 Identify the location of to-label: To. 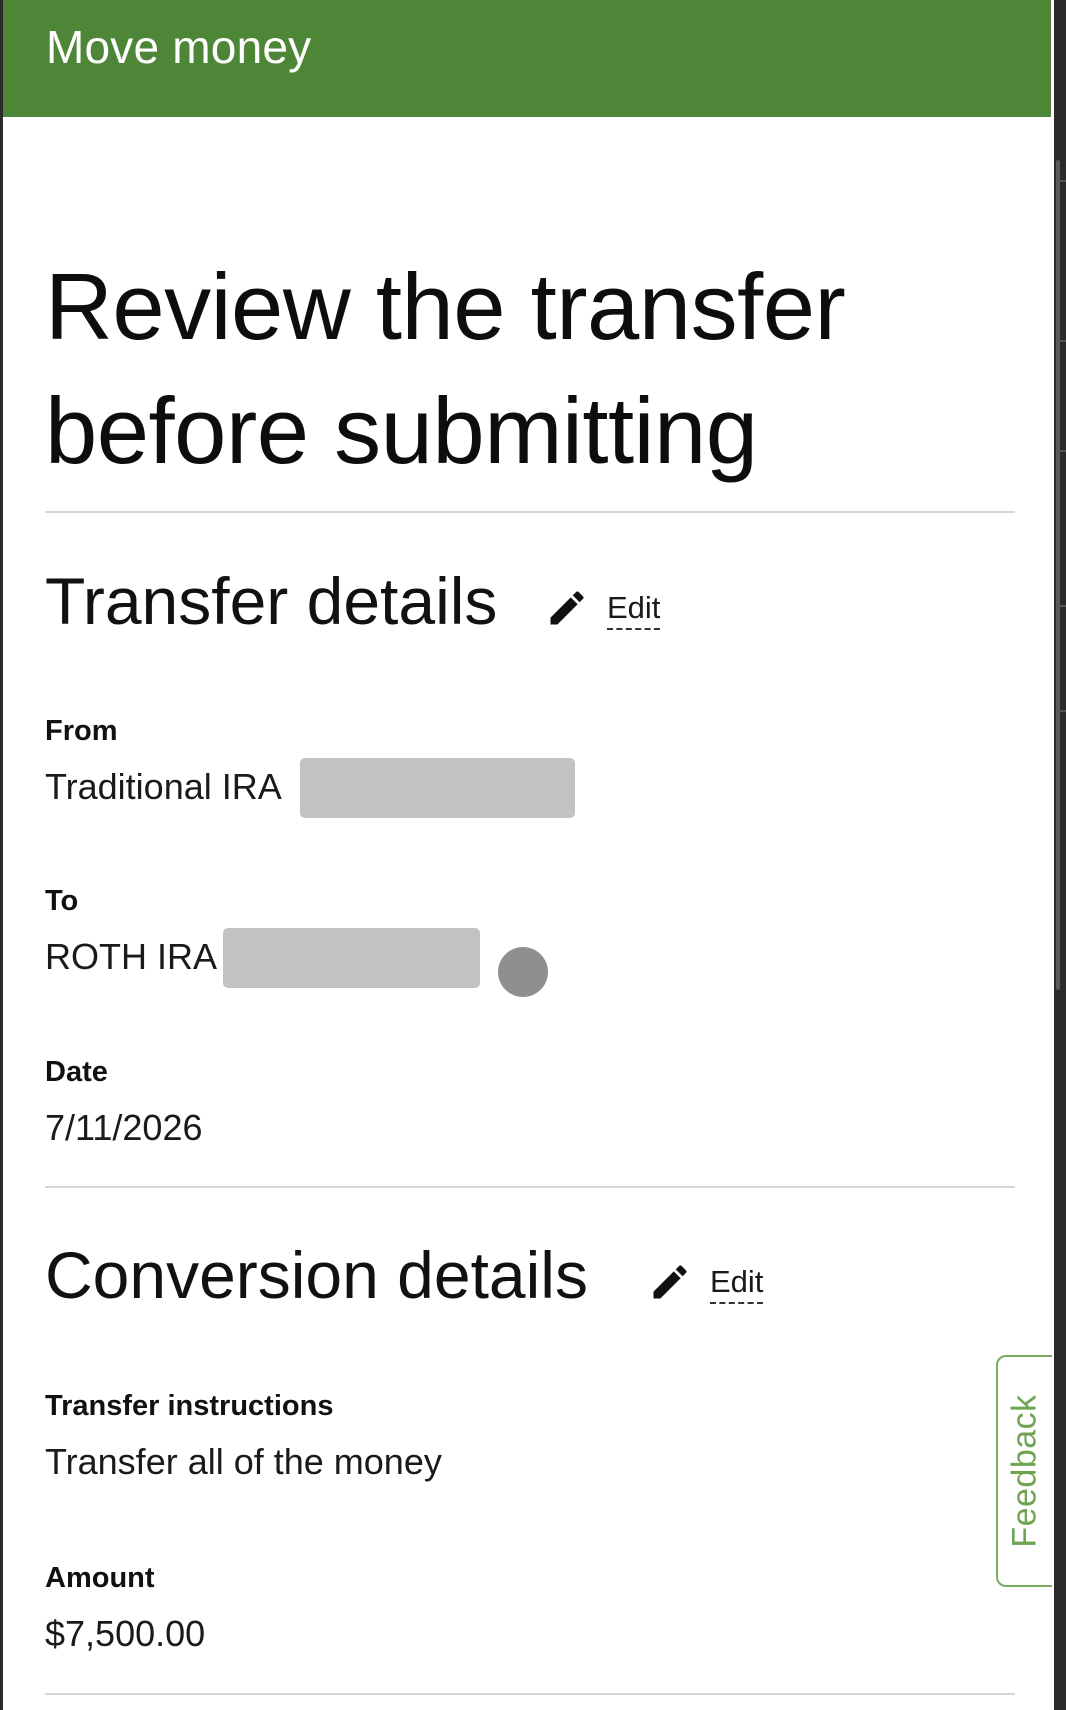
(62, 901).